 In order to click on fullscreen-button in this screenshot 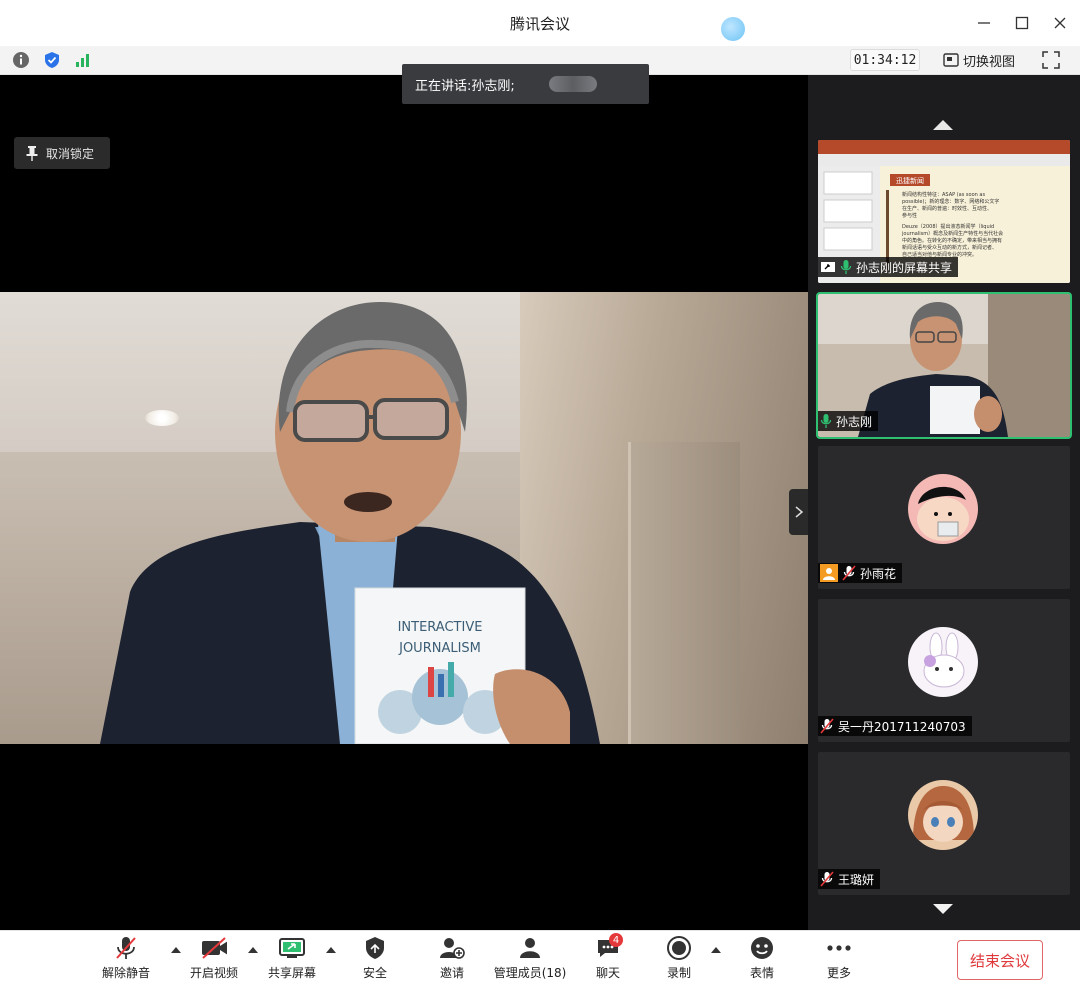, I will do `click(1051, 60)`.